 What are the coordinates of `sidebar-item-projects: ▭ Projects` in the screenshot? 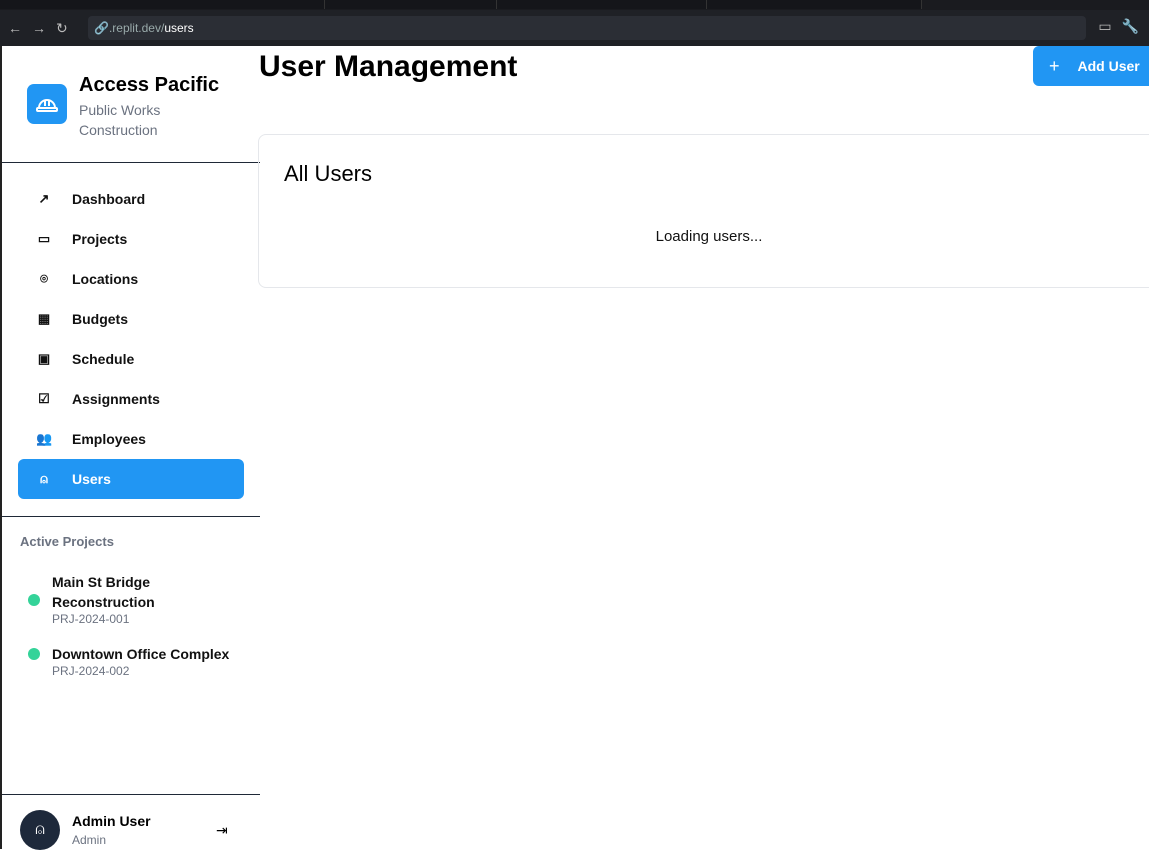 It's located at (131, 239).